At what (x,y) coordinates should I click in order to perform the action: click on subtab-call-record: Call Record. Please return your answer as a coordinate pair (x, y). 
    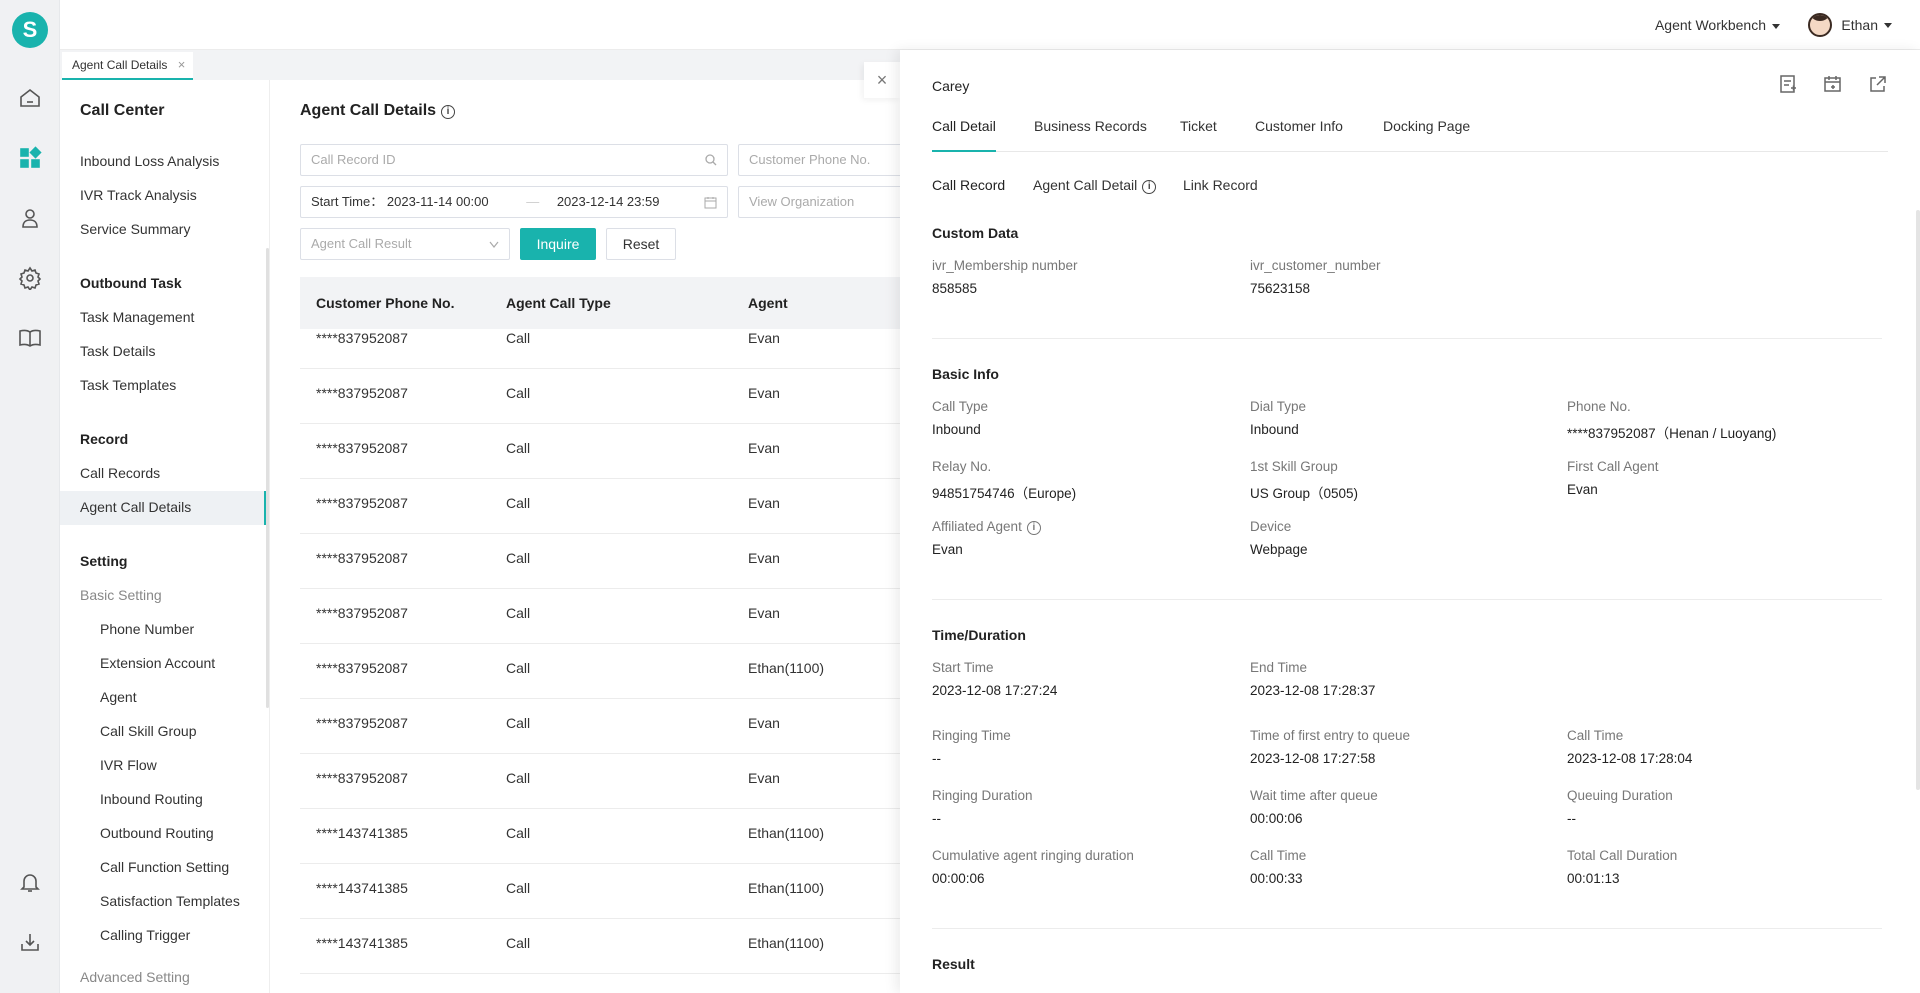
    Looking at the image, I should click on (968, 185).